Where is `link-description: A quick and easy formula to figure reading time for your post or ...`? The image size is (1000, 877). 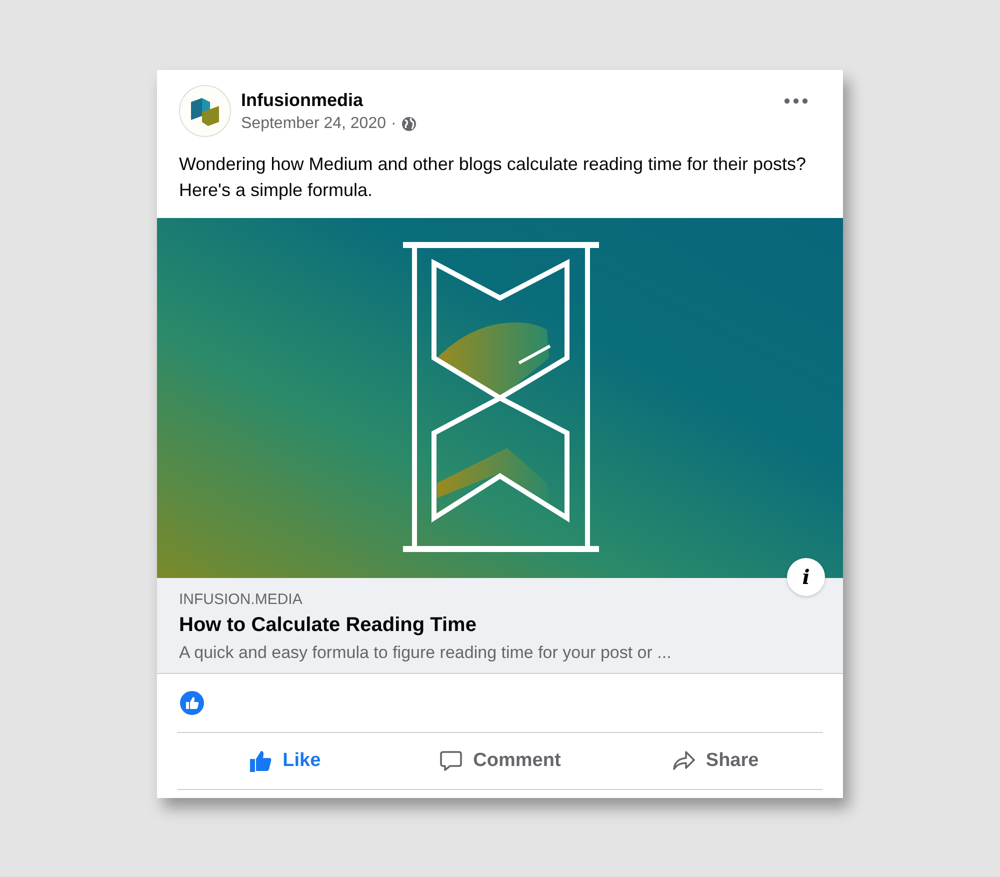
link-description: A quick and easy formula to figure reading time for your post or ... is located at coordinates (425, 653).